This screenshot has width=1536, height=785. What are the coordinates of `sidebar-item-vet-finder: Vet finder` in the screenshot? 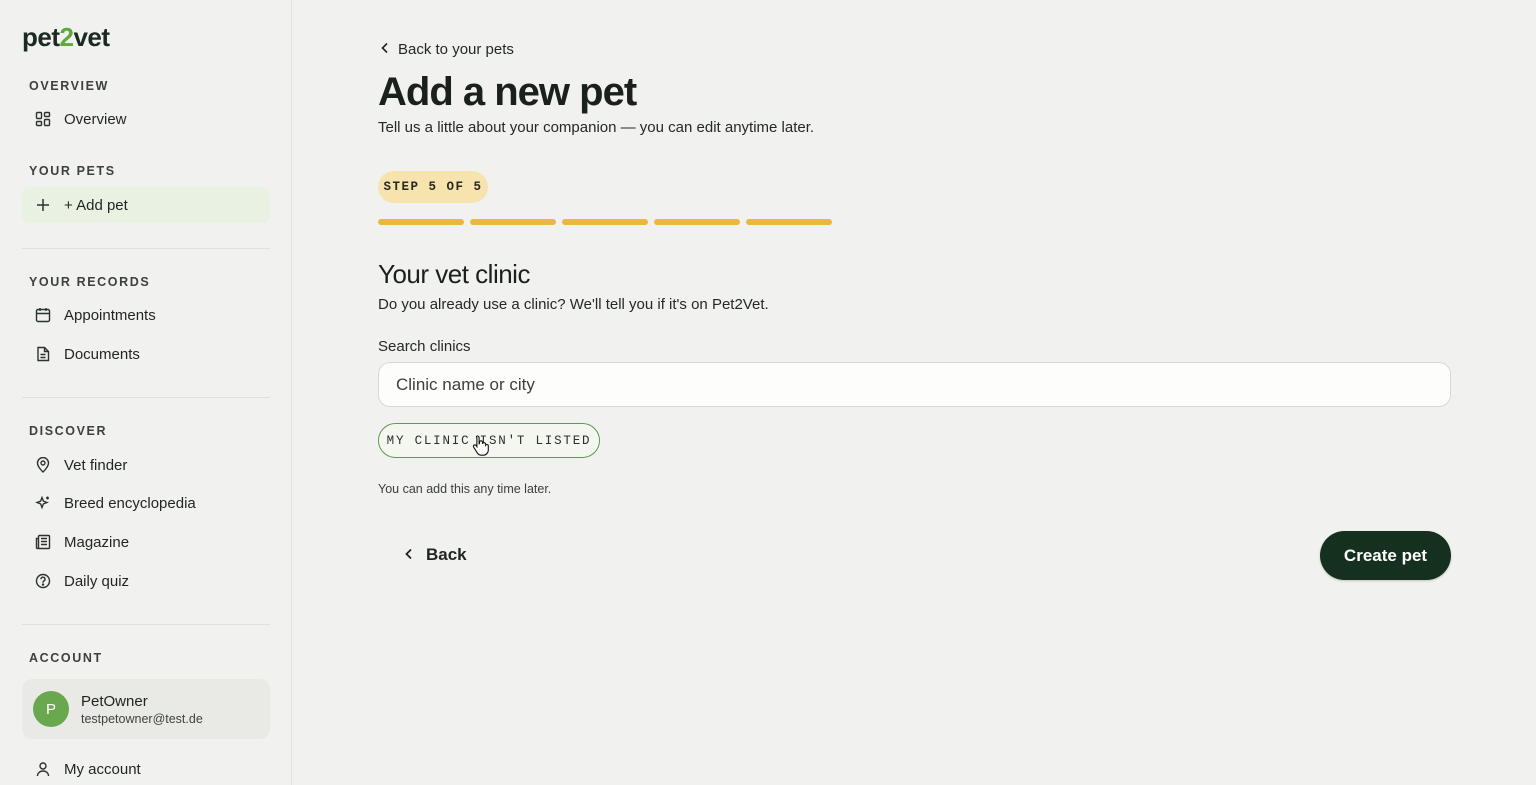 It's located at (146, 465).